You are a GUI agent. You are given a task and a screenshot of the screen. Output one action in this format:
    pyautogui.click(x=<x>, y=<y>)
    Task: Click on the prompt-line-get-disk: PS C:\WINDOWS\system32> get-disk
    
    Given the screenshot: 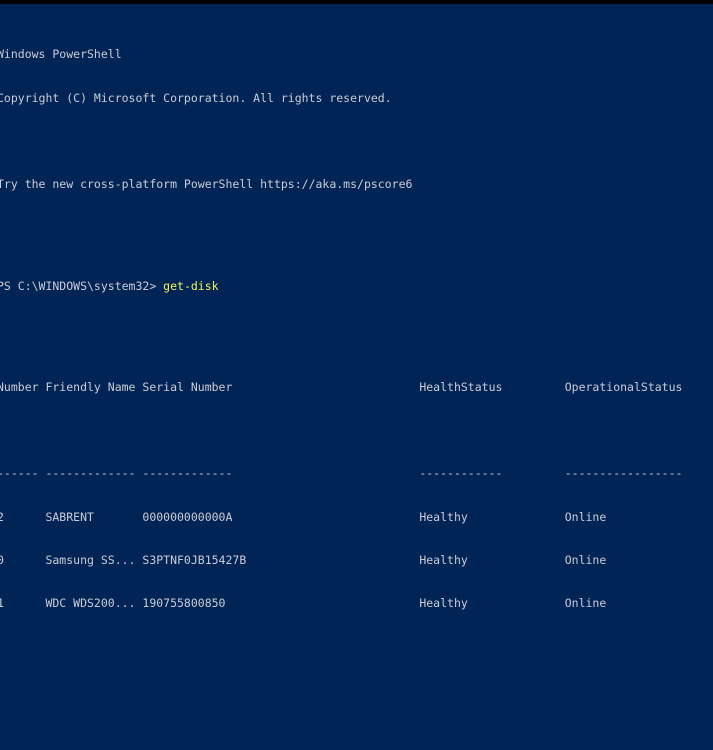 What is the action you would take?
    pyautogui.click(x=356, y=286)
    